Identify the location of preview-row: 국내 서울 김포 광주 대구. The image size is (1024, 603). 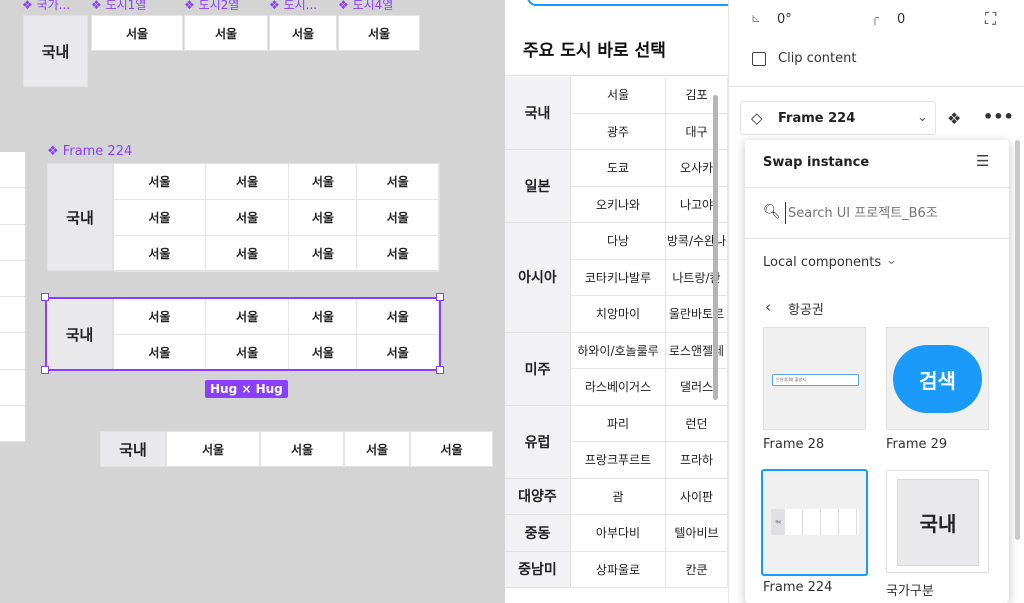
(616, 113).